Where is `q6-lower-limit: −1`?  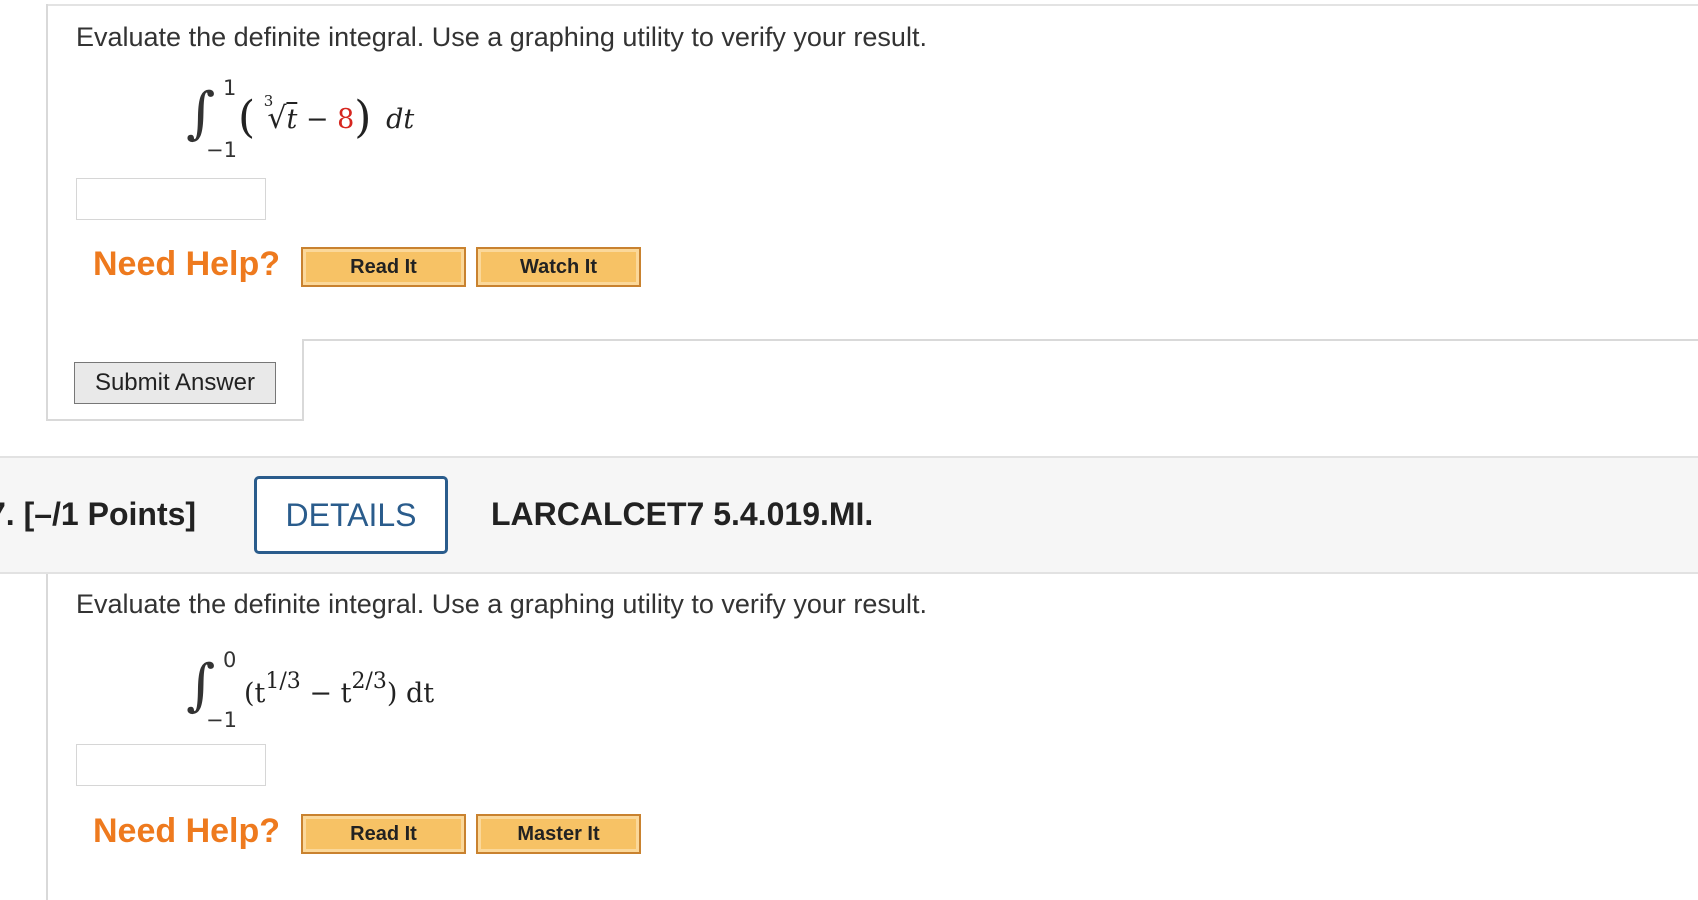 q6-lower-limit: −1 is located at coordinates (221, 150).